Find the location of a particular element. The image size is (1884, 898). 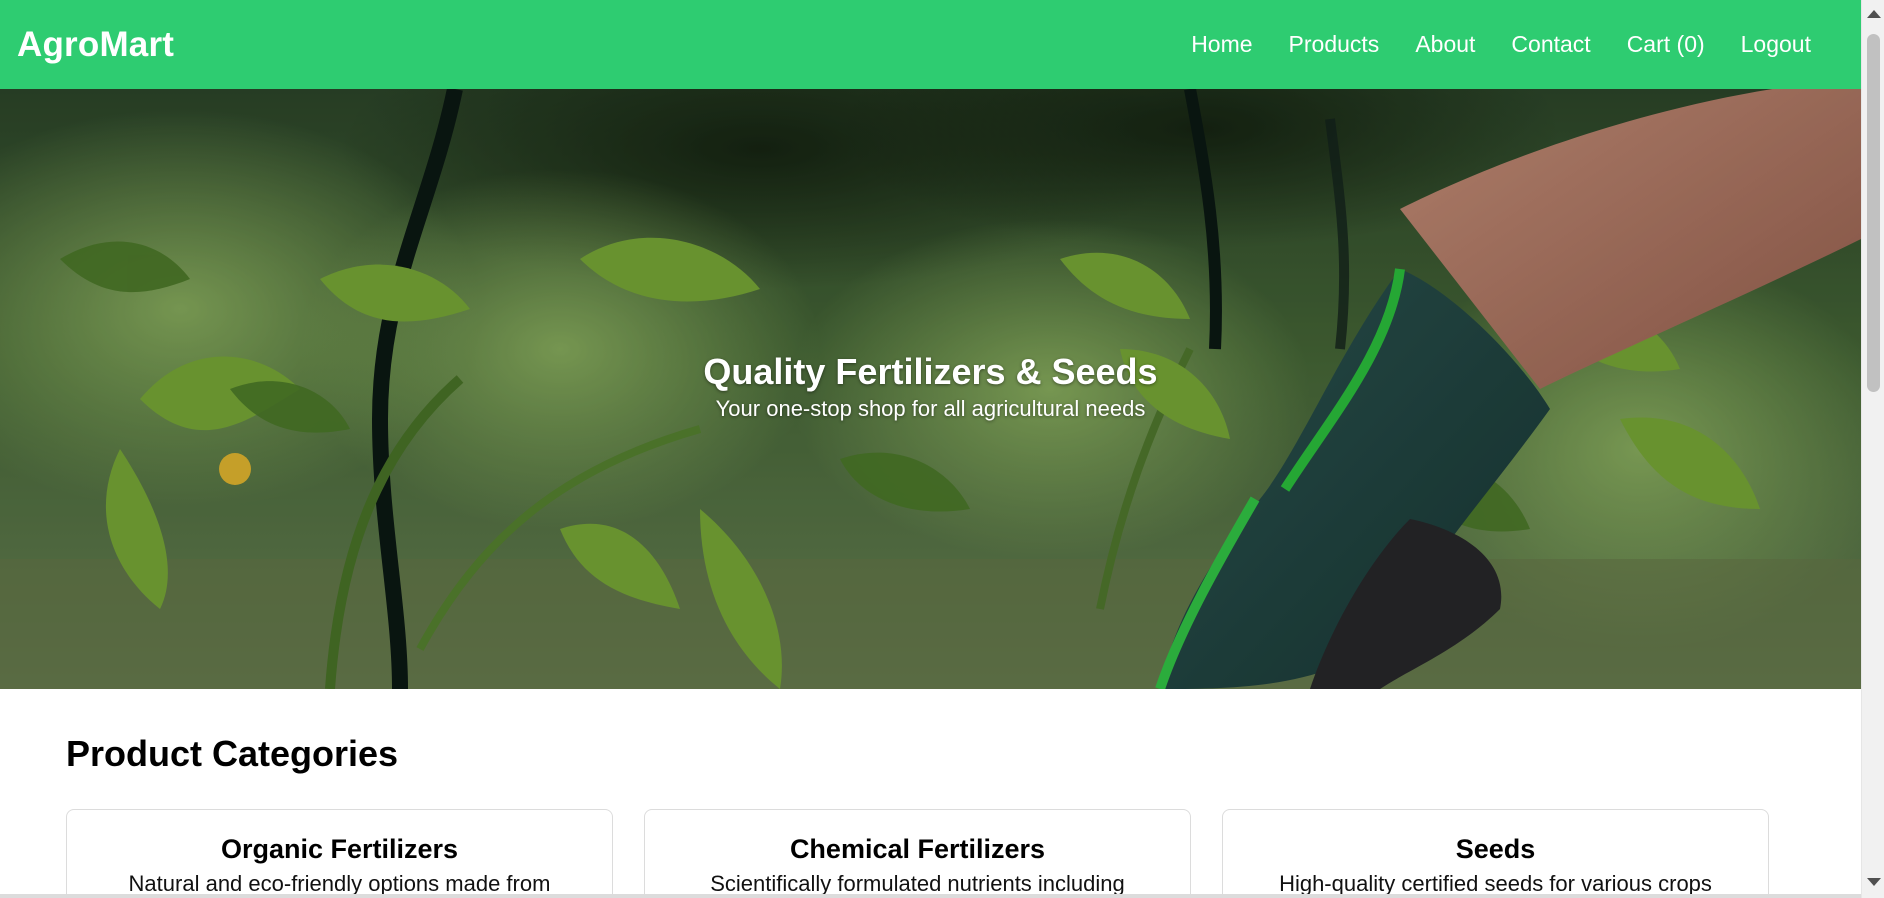

nav-contact-link: Contact is located at coordinates (1550, 44).